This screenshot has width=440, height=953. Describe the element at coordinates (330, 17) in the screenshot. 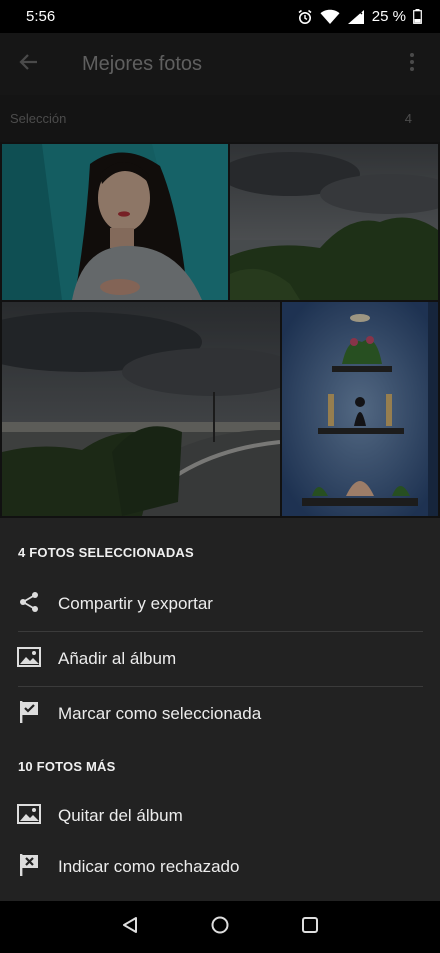

I see `wifi-icon` at that location.